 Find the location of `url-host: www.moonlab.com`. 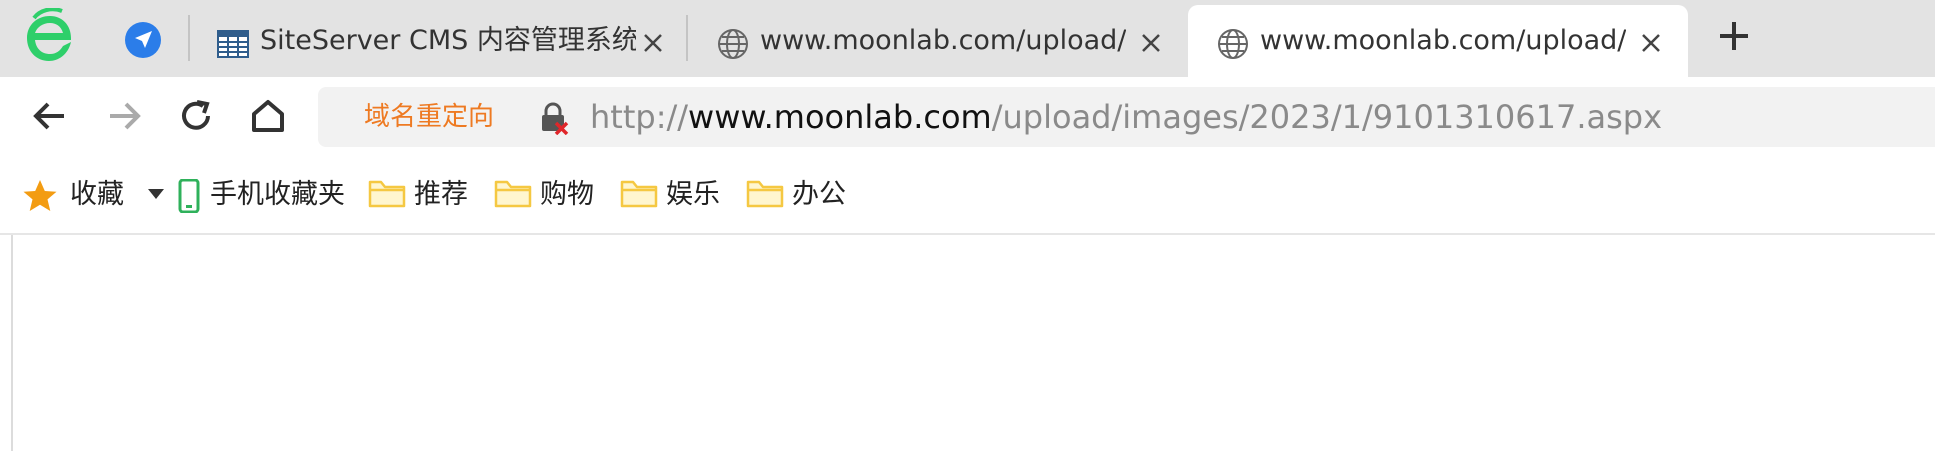

url-host: www.moonlab.com is located at coordinates (840, 117).